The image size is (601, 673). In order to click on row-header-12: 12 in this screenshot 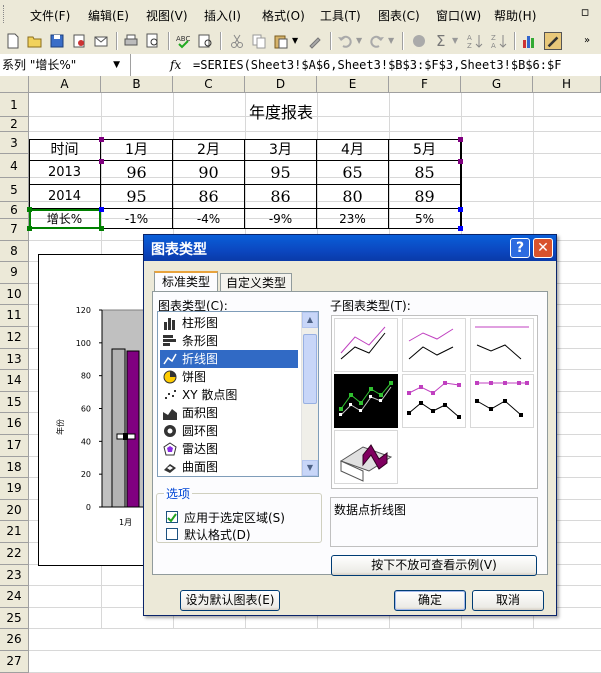, I will do `click(14, 338)`.